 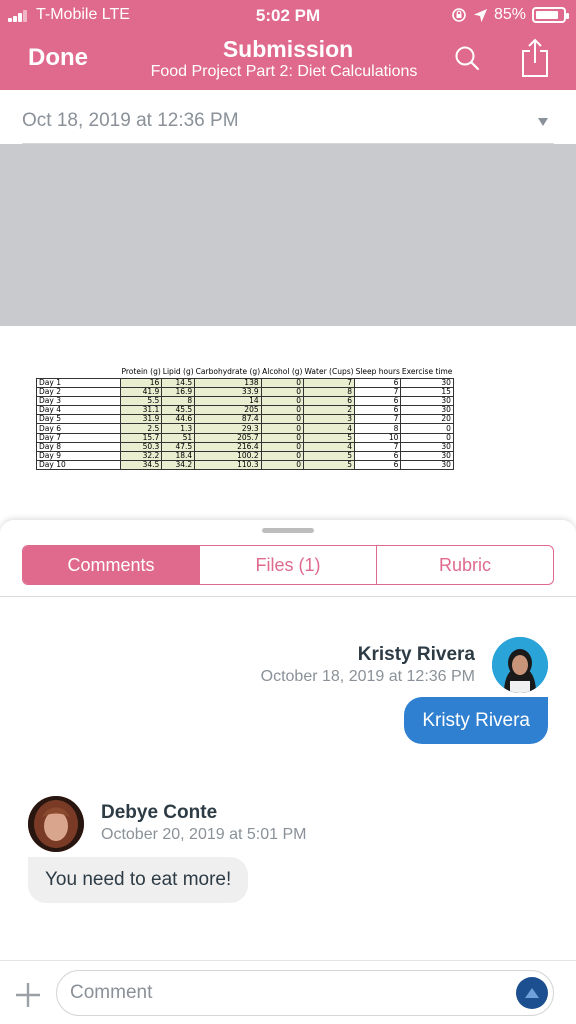 What do you see at coordinates (141, 437) in the screenshot?
I see `table-cell: 15.7` at bounding box center [141, 437].